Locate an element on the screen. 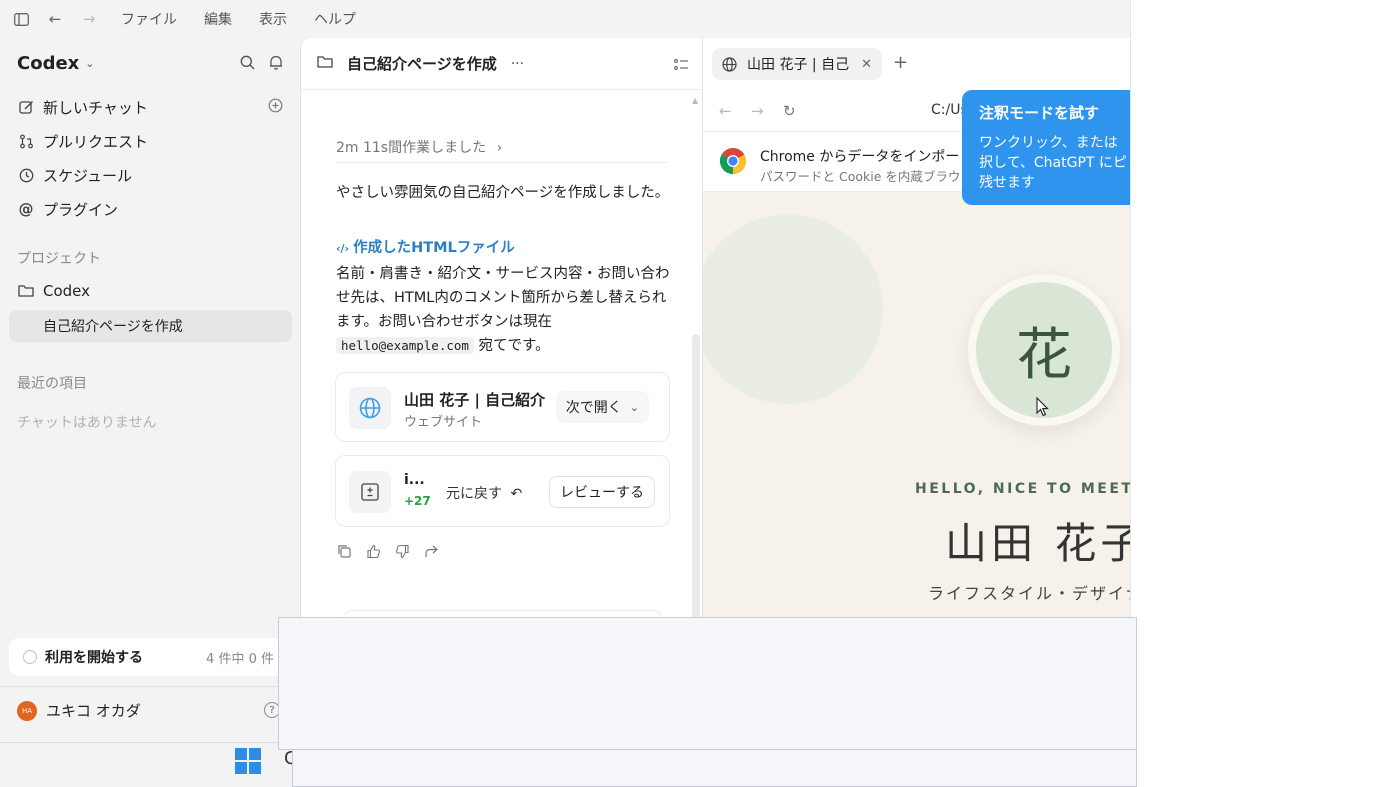 The image size is (1400, 787). menu-bar: ← → ファイル 編集 表示 ヘルプ is located at coordinates (565, 19).